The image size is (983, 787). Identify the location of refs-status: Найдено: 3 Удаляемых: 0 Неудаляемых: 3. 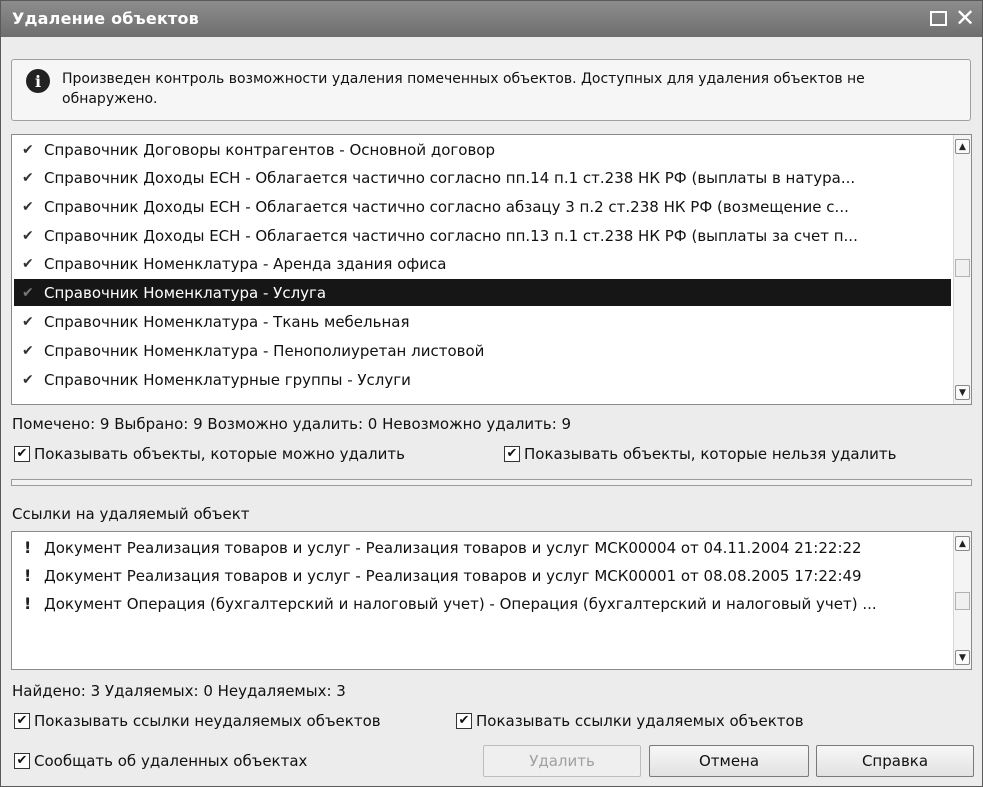
(179, 691).